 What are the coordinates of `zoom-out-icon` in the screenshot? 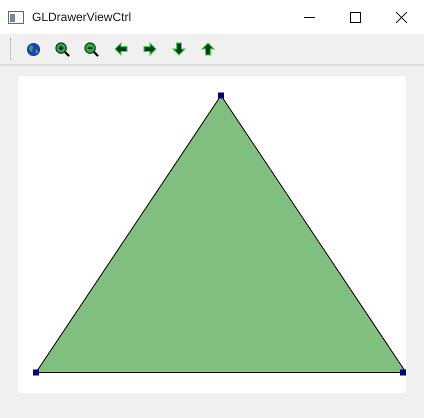 It's located at (91, 49).